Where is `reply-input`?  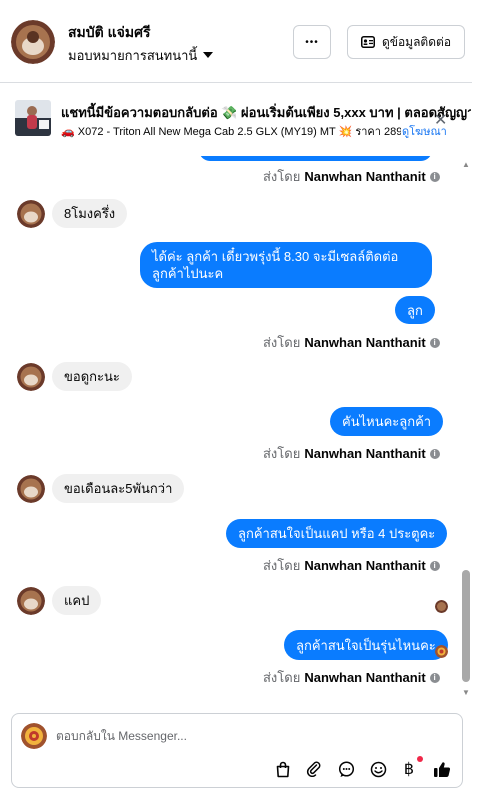
reply-input is located at coordinates (246, 736).